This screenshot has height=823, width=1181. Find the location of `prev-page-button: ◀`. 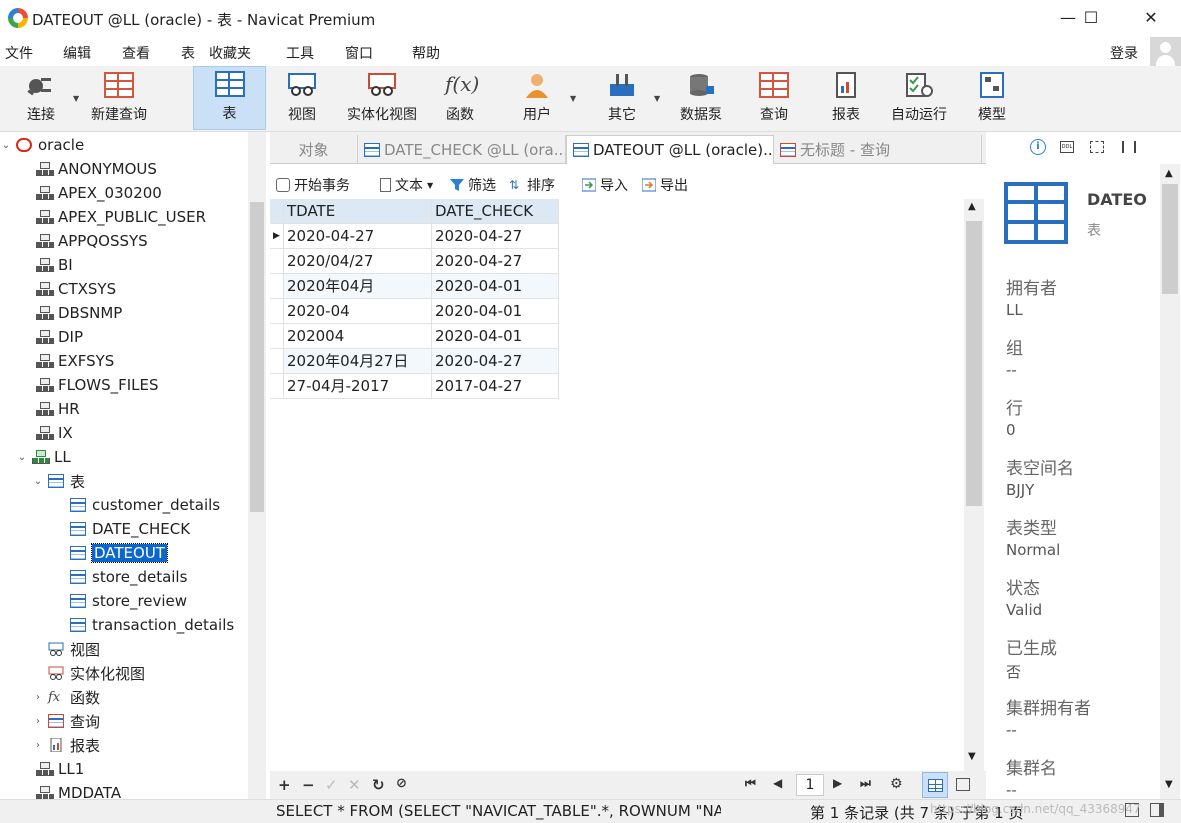

prev-page-button: ◀ is located at coordinates (777, 783).